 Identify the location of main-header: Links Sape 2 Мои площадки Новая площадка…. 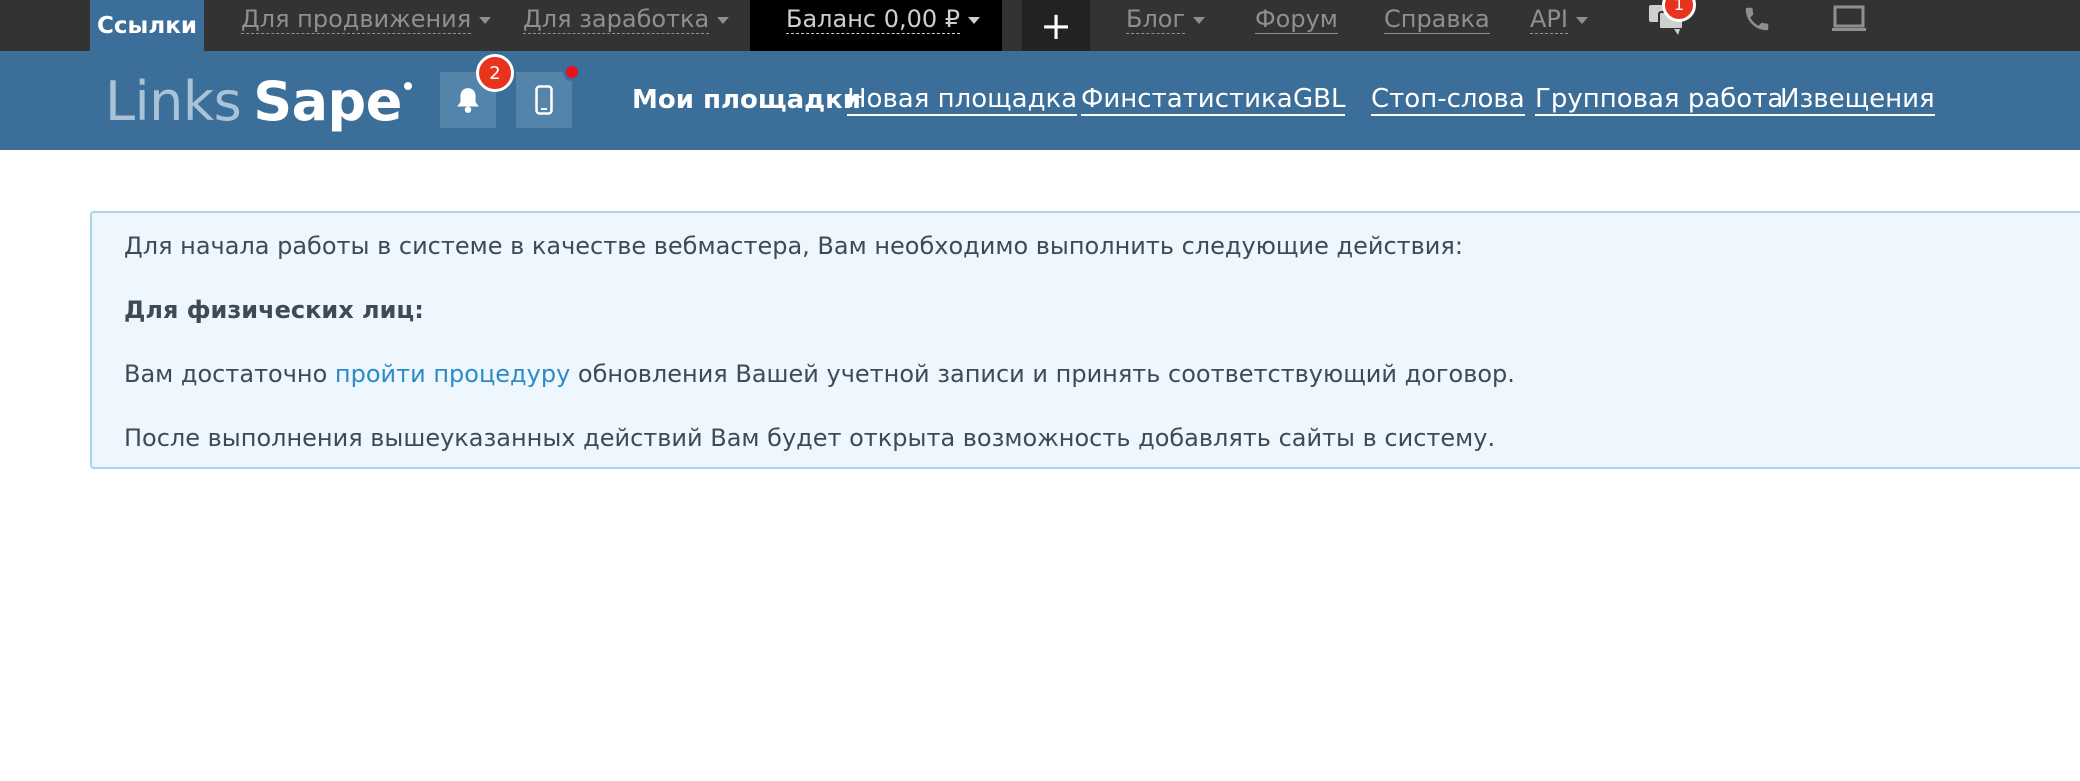
(1040, 100).